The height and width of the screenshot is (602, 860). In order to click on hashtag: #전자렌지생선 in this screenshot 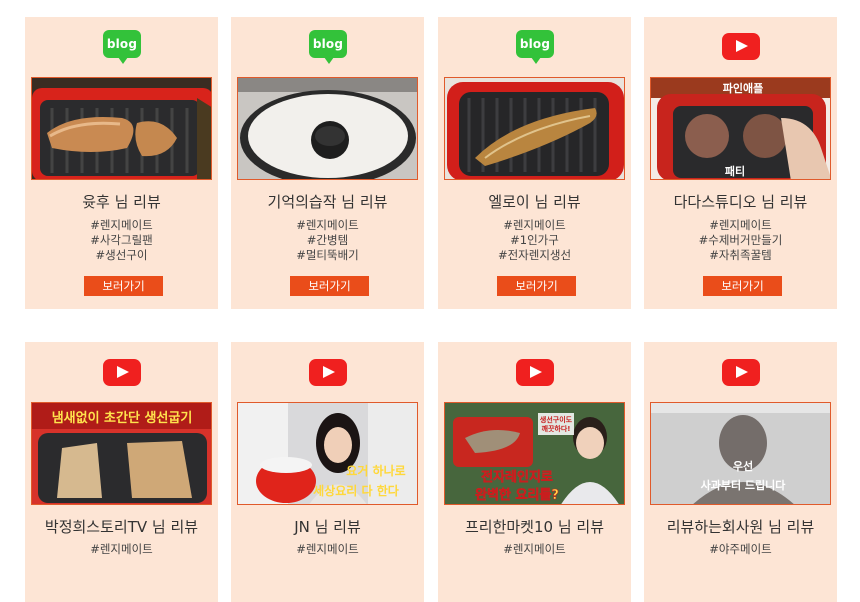, I will do `click(534, 255)`.